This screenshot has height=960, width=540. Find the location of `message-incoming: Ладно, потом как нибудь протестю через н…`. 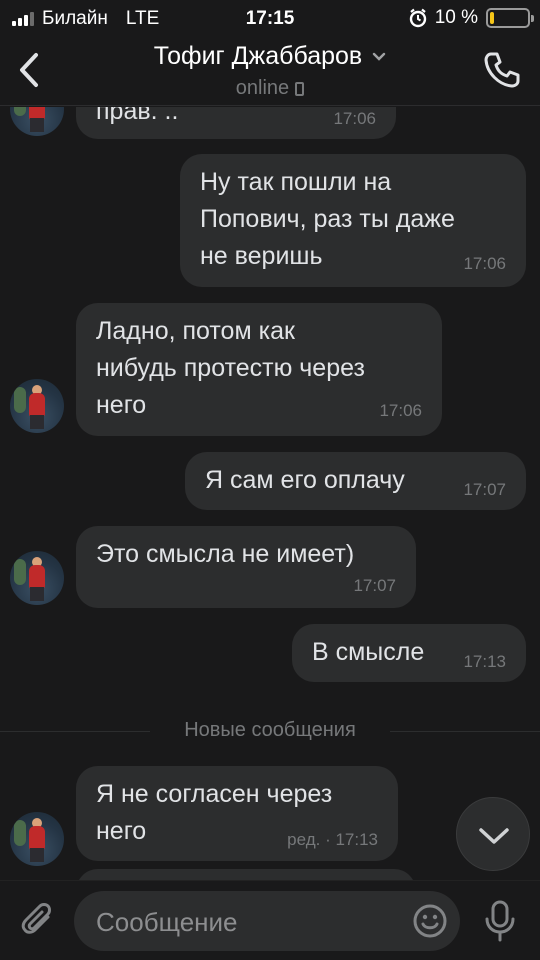

message-incoming: Ладно, потом как нибудь протестю через н… is located at coordinates (259, 369).